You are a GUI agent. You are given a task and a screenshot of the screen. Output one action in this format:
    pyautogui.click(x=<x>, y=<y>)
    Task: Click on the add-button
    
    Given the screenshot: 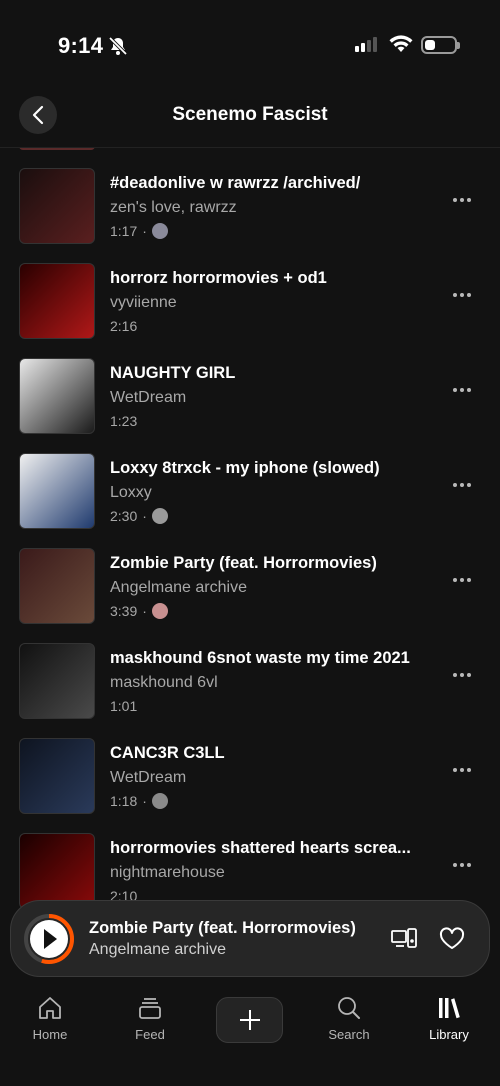 What is the action you would take?
    pyautogui.click(x=249, y=1020)
    